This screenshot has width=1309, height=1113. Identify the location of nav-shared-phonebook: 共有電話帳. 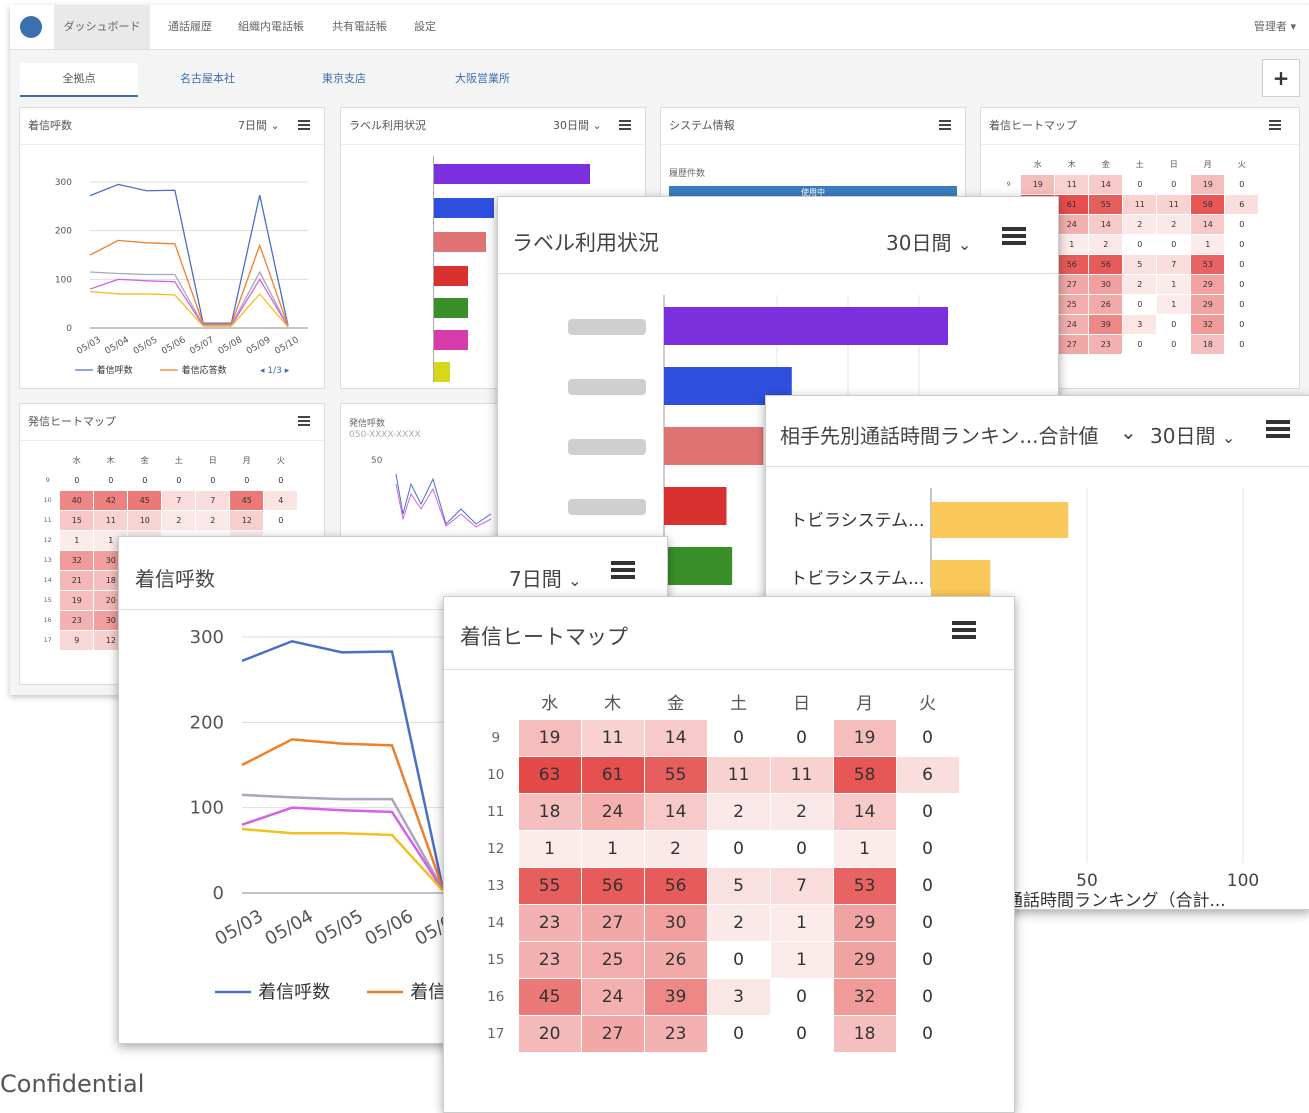
(359, 27).